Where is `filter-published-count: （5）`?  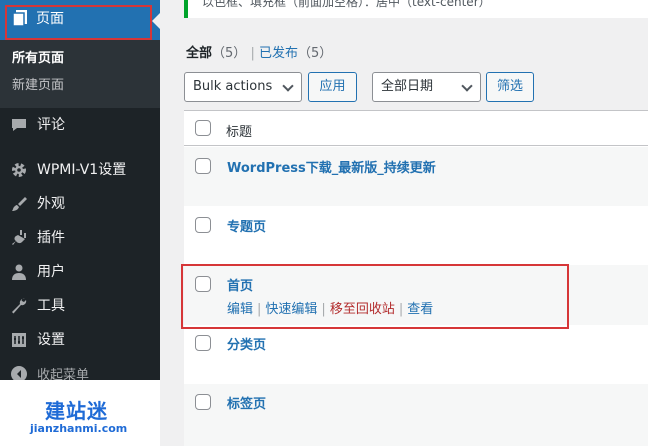
filter-published-count: （5） is located at coordinates (315, 53).